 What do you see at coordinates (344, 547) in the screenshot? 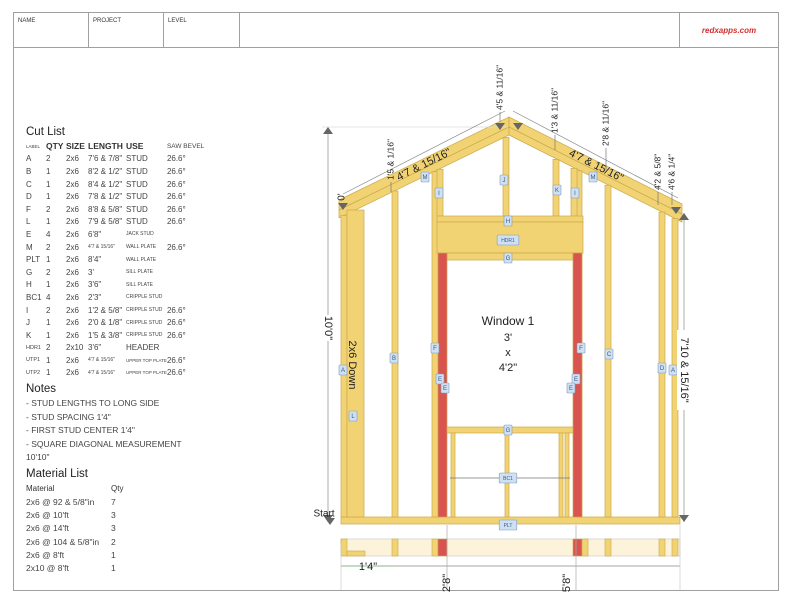
I see `plan-stud-a` at bounding box center [344, 547].